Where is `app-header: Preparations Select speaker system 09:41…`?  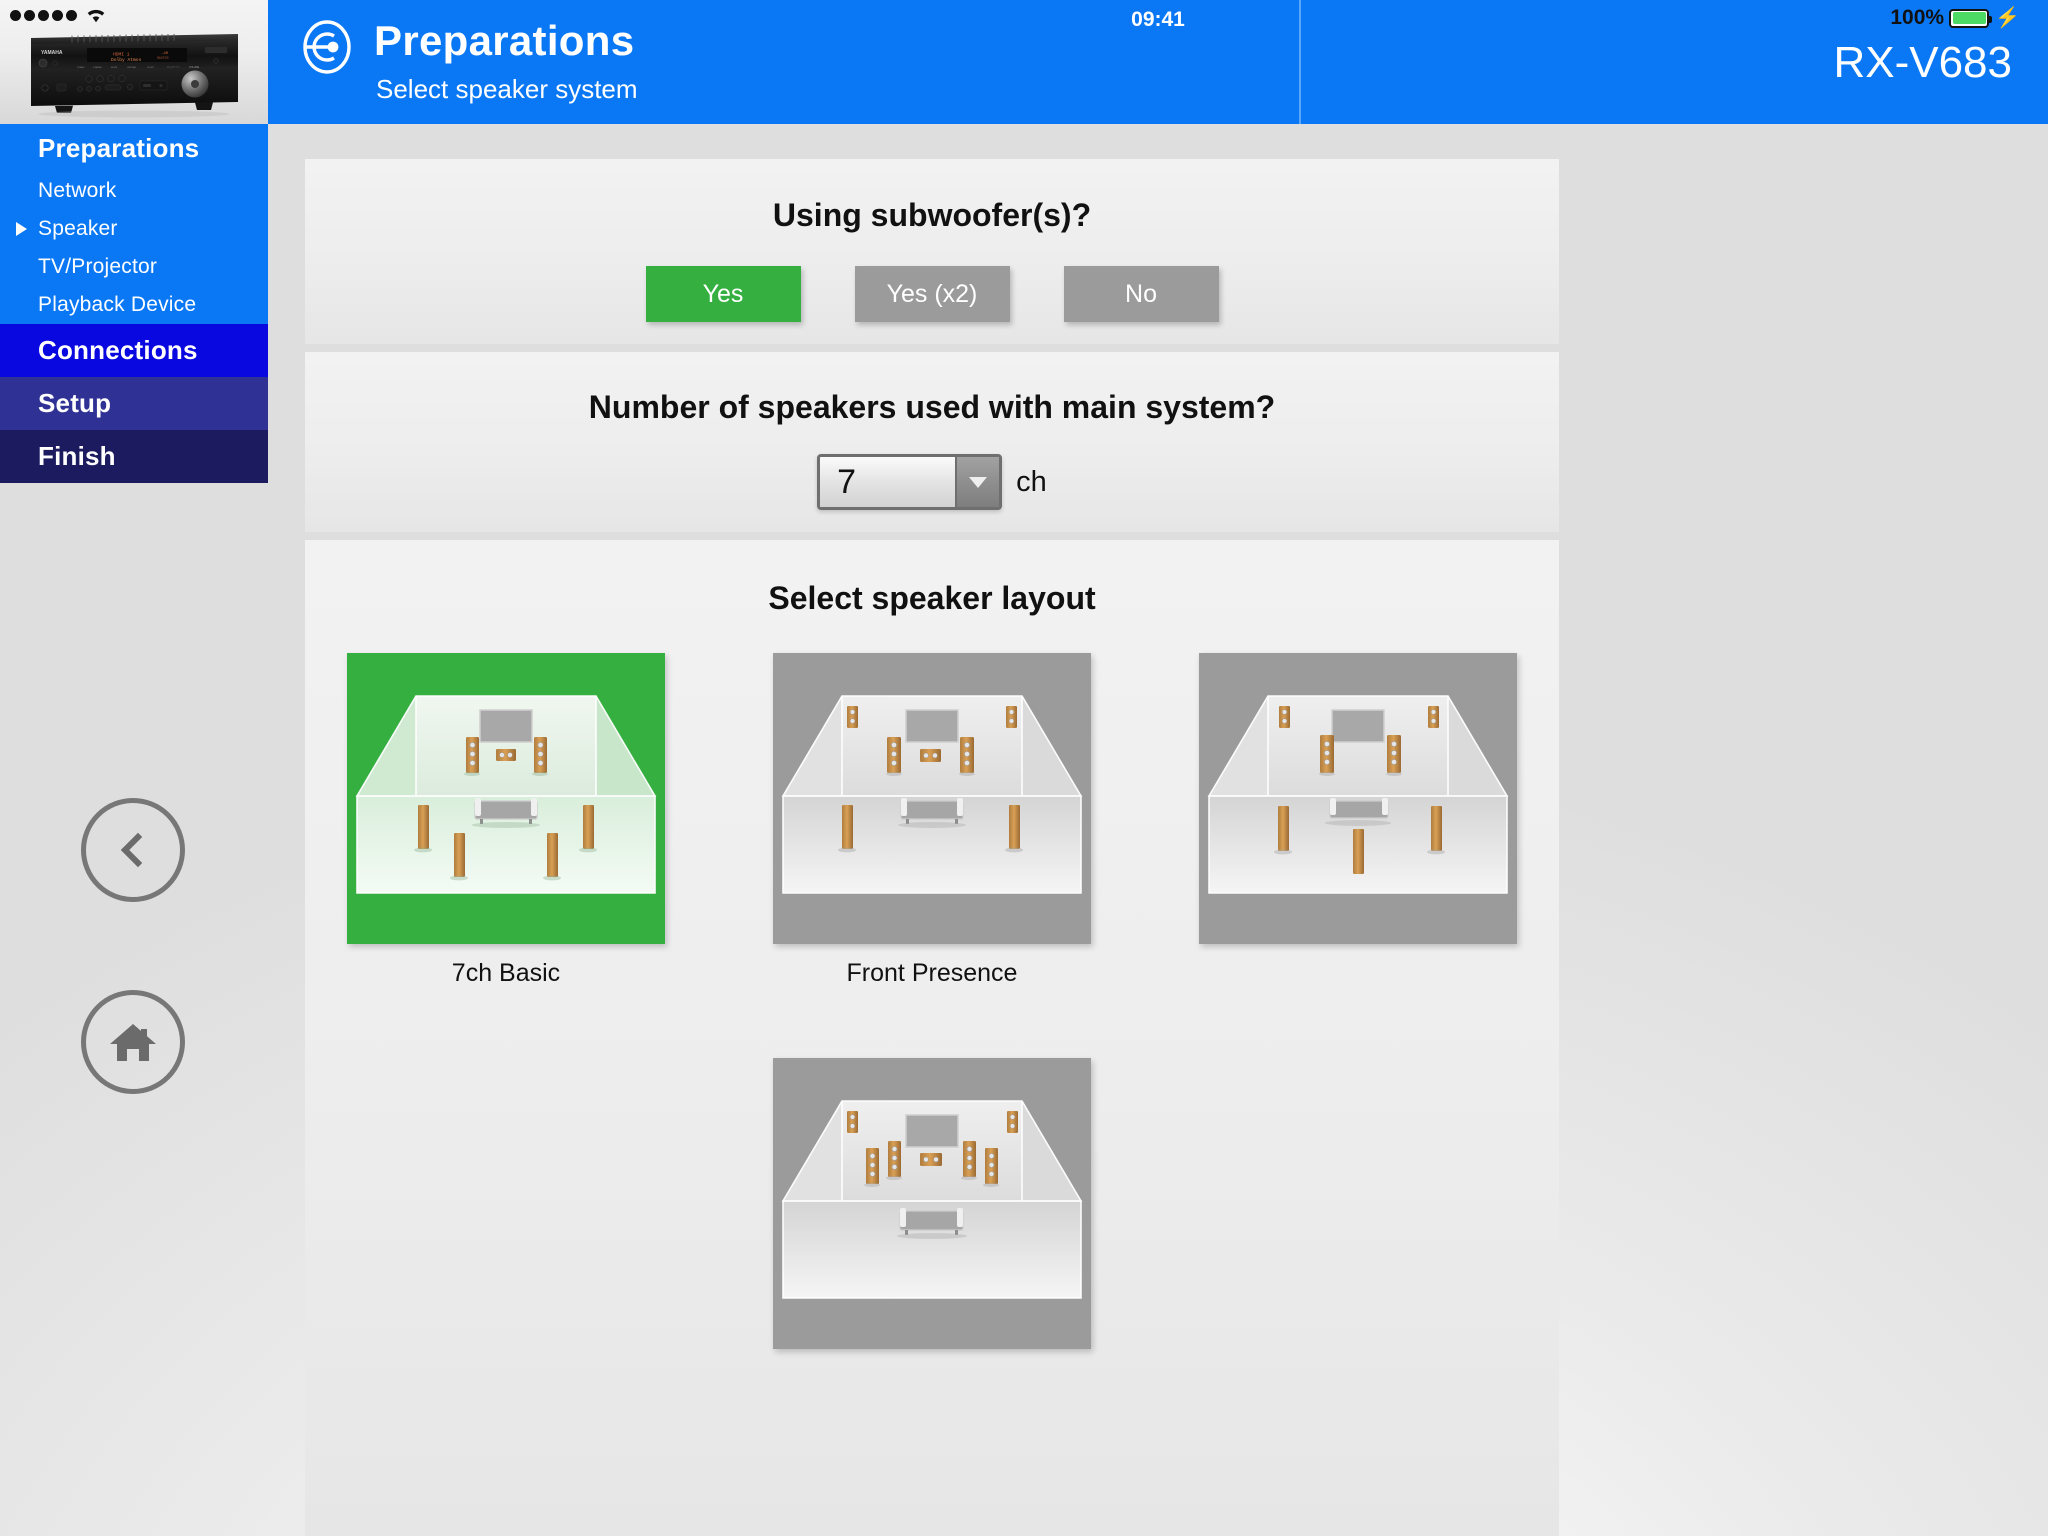 app-header: Preparations Select speaker system 09:41… is located at coordinates (1158, 62).